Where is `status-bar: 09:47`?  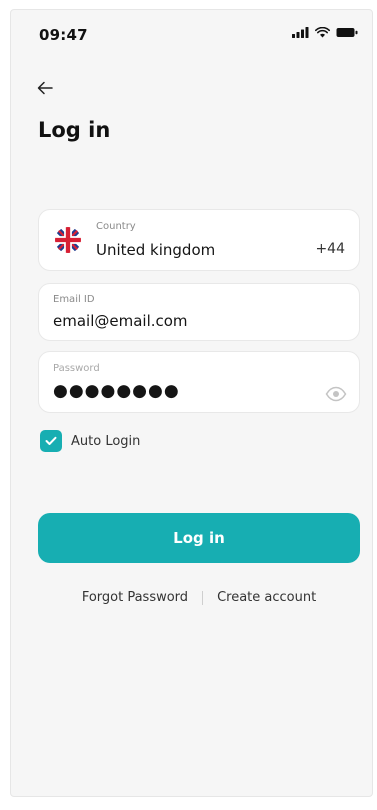
status-bar: 09:47 is located at coordinates (191, 37).